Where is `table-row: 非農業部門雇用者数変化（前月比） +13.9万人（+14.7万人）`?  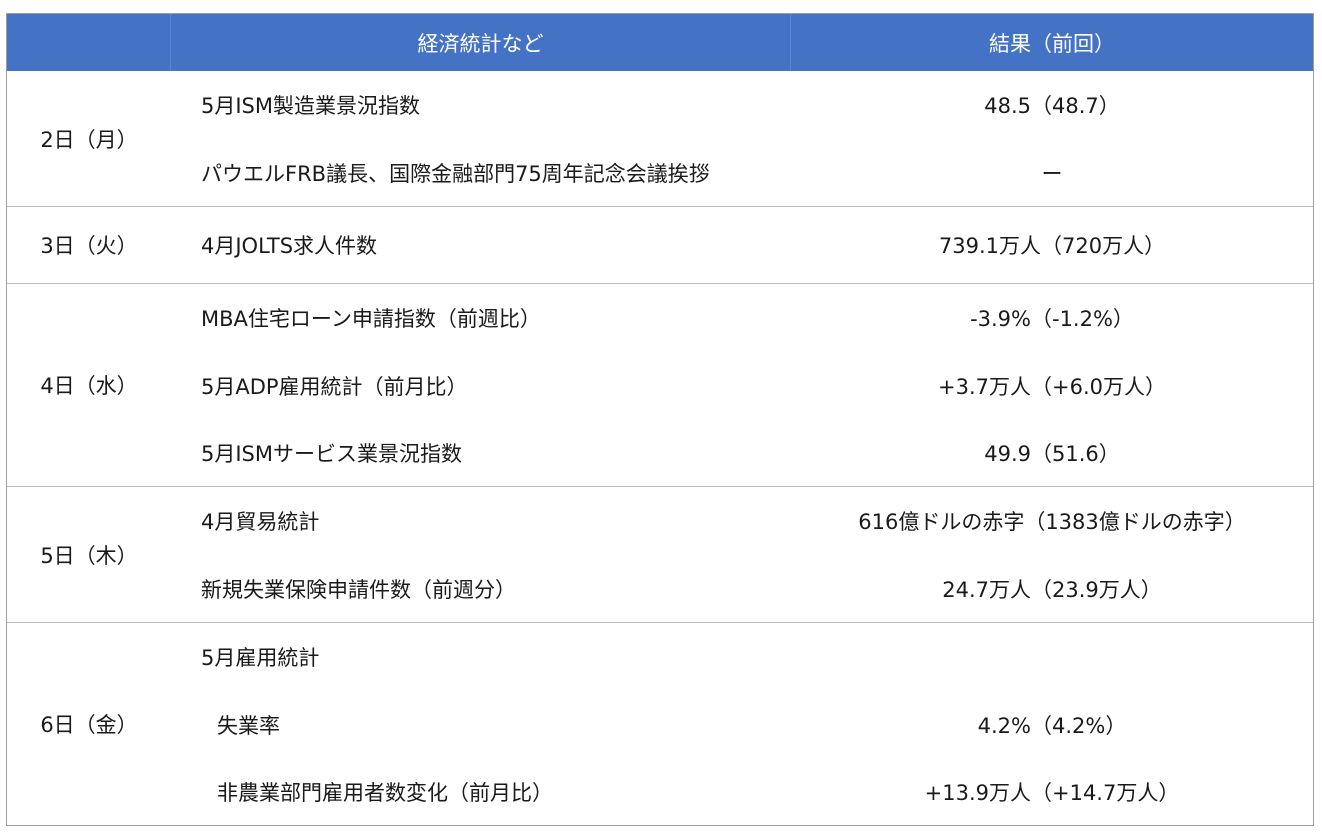
table-row: 非農業部門雇用者数変化（前月比） +13.9万人（+14.7万人） is located at coordinates (742, 791).